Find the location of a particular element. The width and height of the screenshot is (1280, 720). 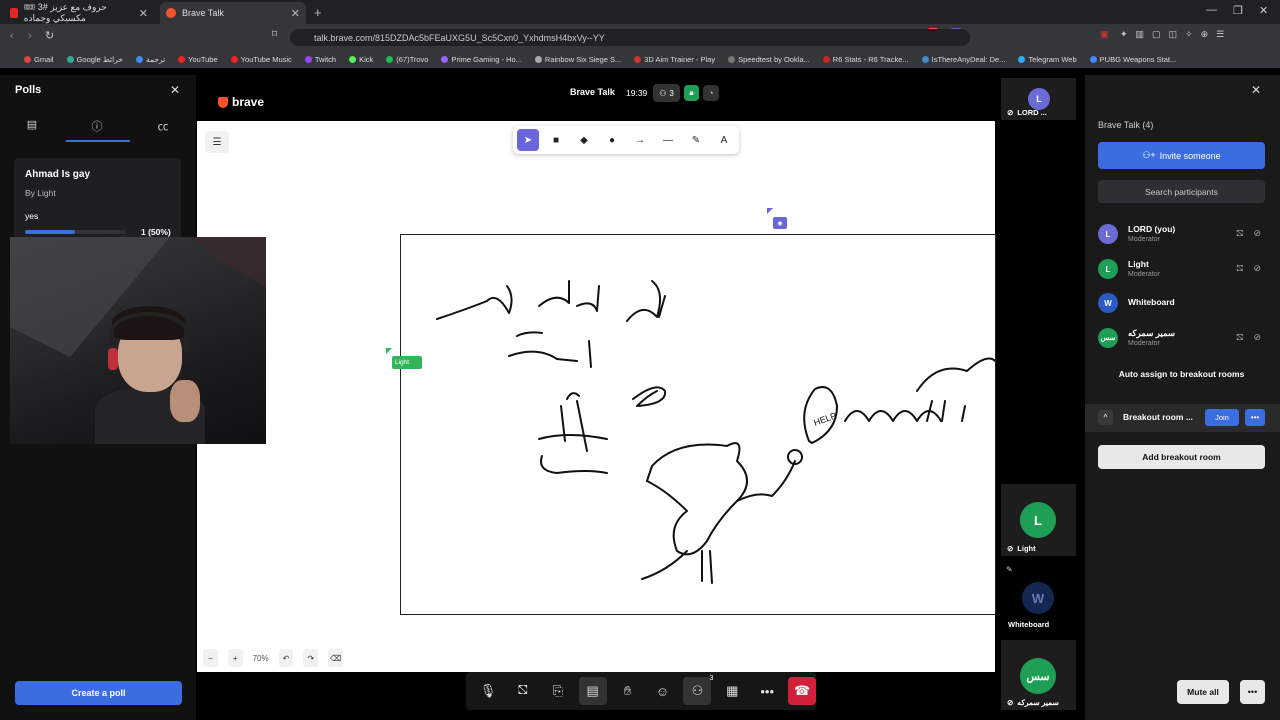

add-breakout-room-button: Add breakout room is located at coordinates (1181, 457).